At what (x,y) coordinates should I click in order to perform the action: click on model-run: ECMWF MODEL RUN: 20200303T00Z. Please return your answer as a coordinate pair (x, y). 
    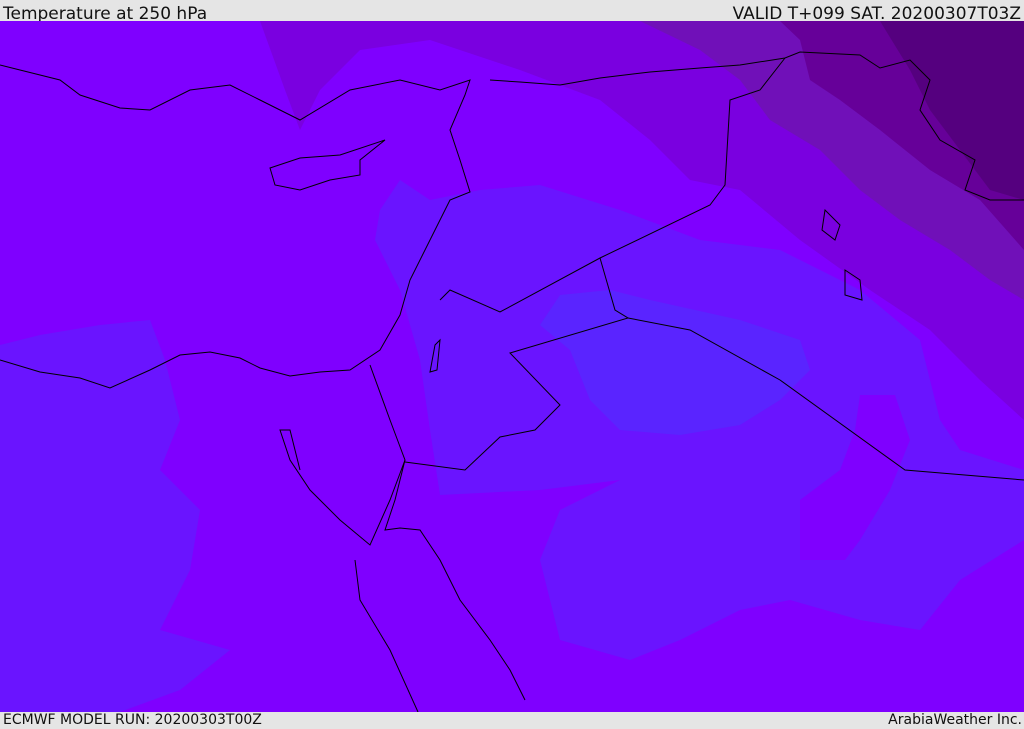
    Looking at the image, I should click on (132, 720).